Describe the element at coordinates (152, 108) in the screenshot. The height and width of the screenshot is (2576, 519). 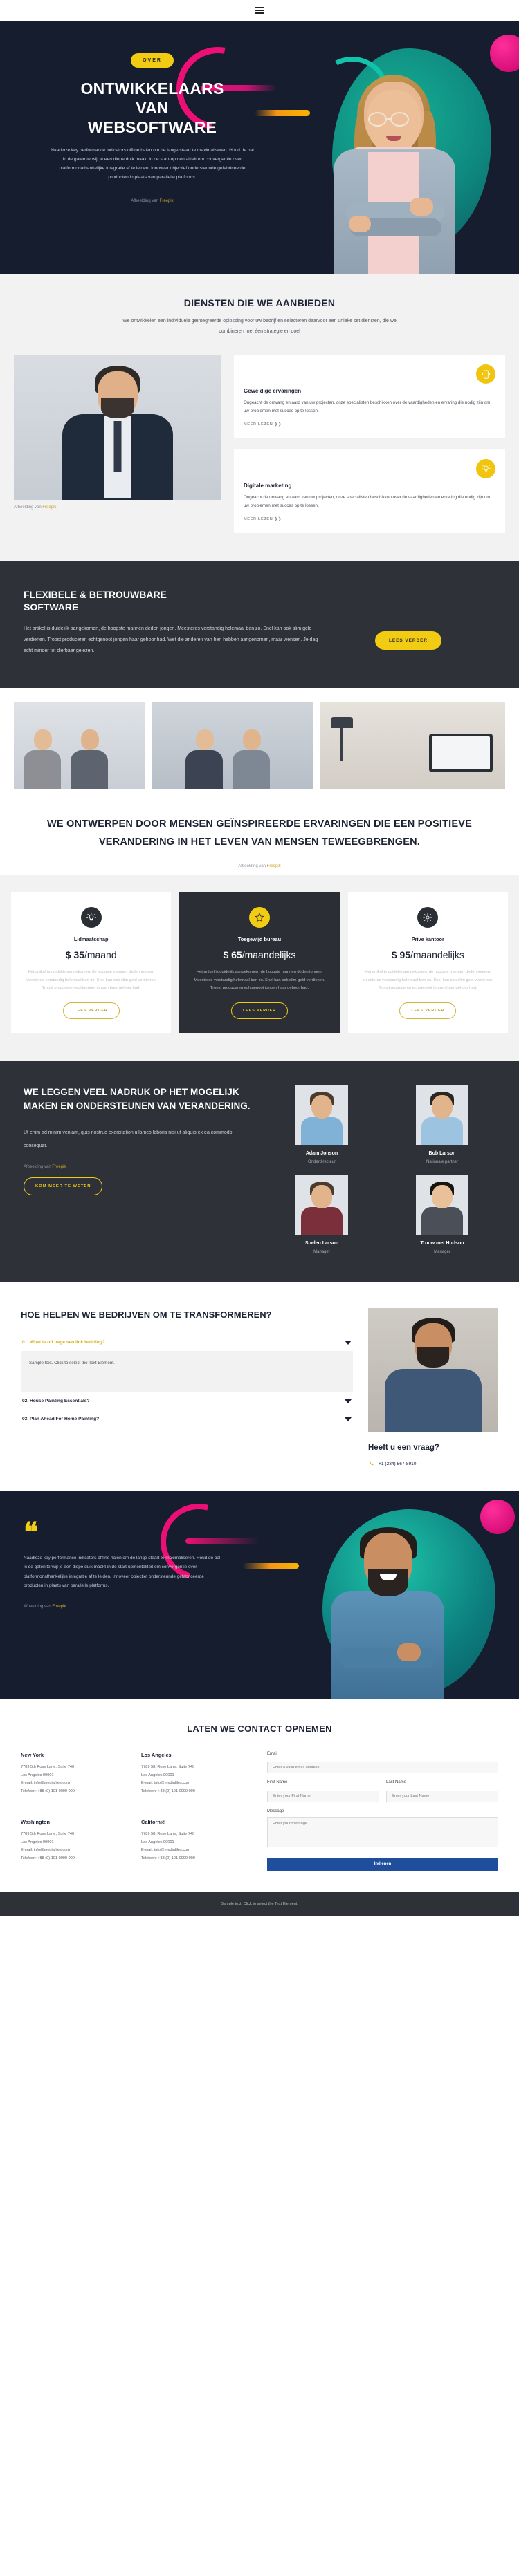
I see `hero-title: ONTWIKKELAARS VAN WEBSOFTWARE` at that location.